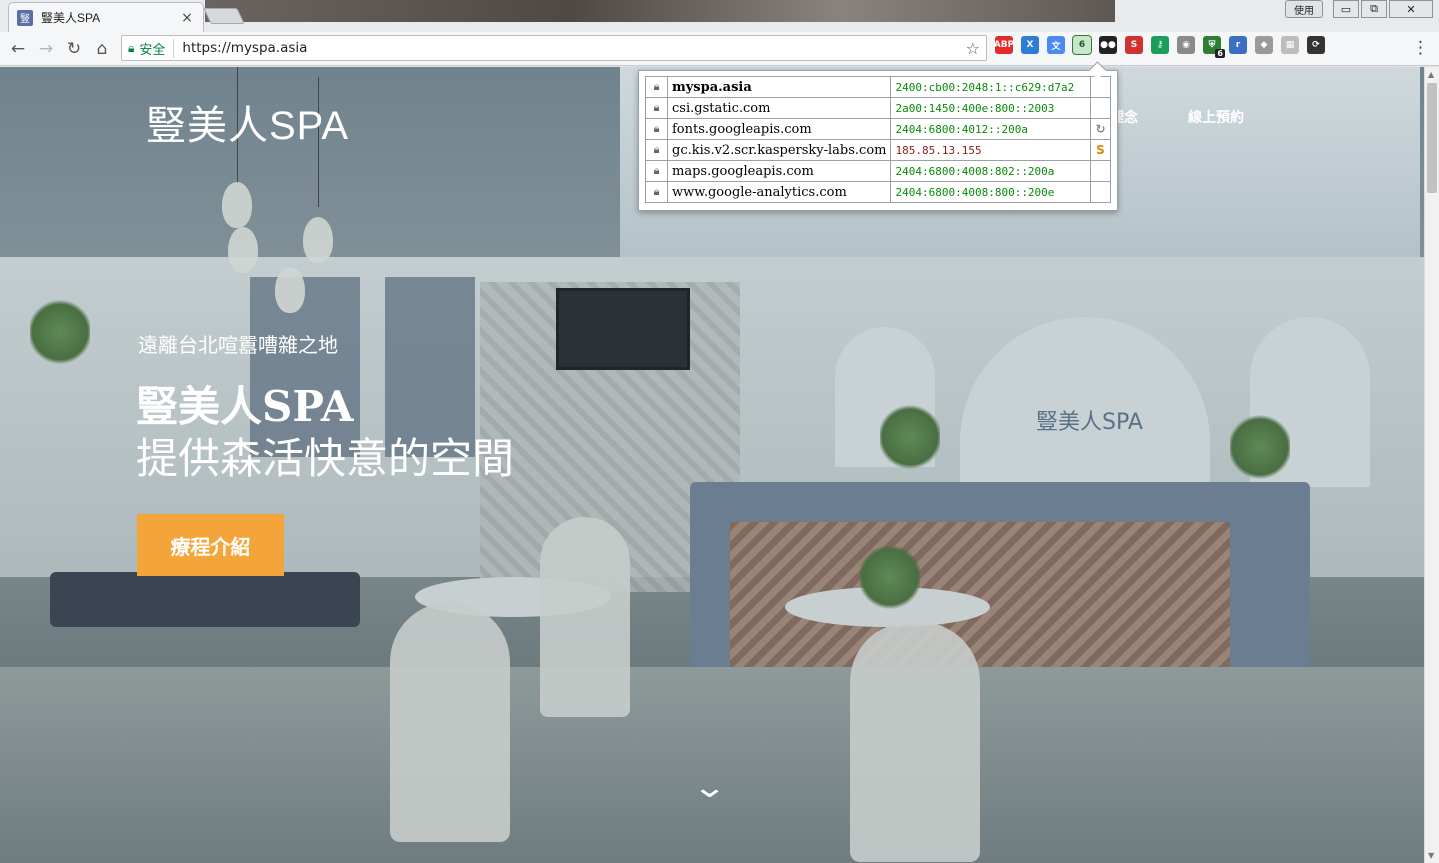  I want to click on window-controls: 使用 ▭ ⧉ ✕, so click(1359, 9).